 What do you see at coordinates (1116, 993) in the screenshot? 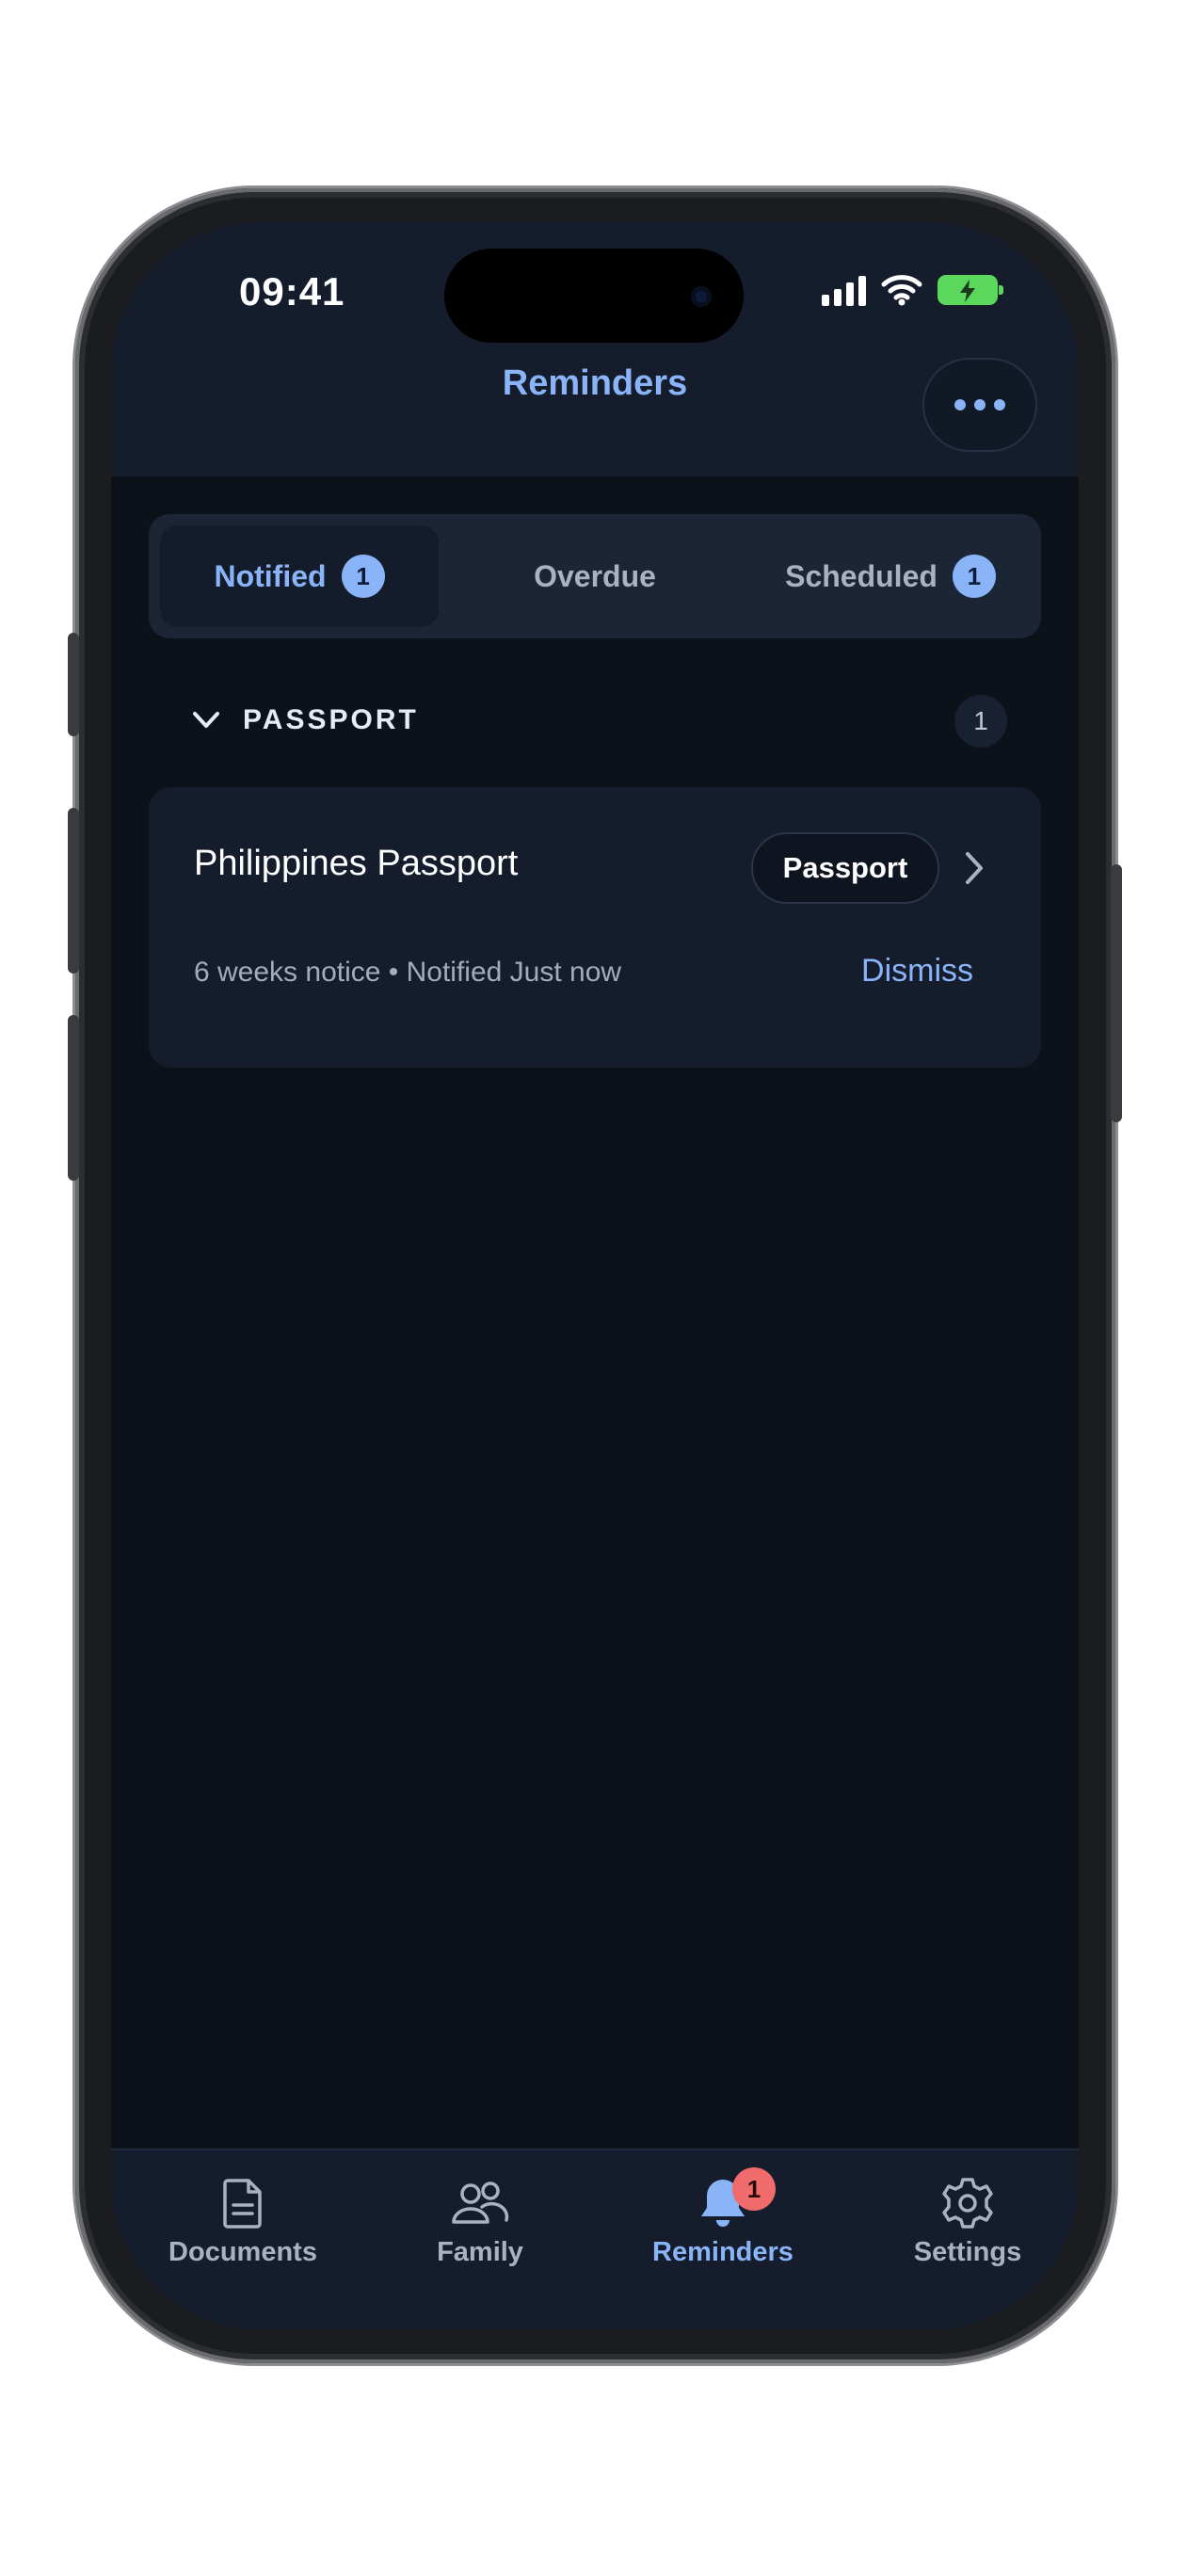
I see `power-button` at bounding box center [1116, 993].